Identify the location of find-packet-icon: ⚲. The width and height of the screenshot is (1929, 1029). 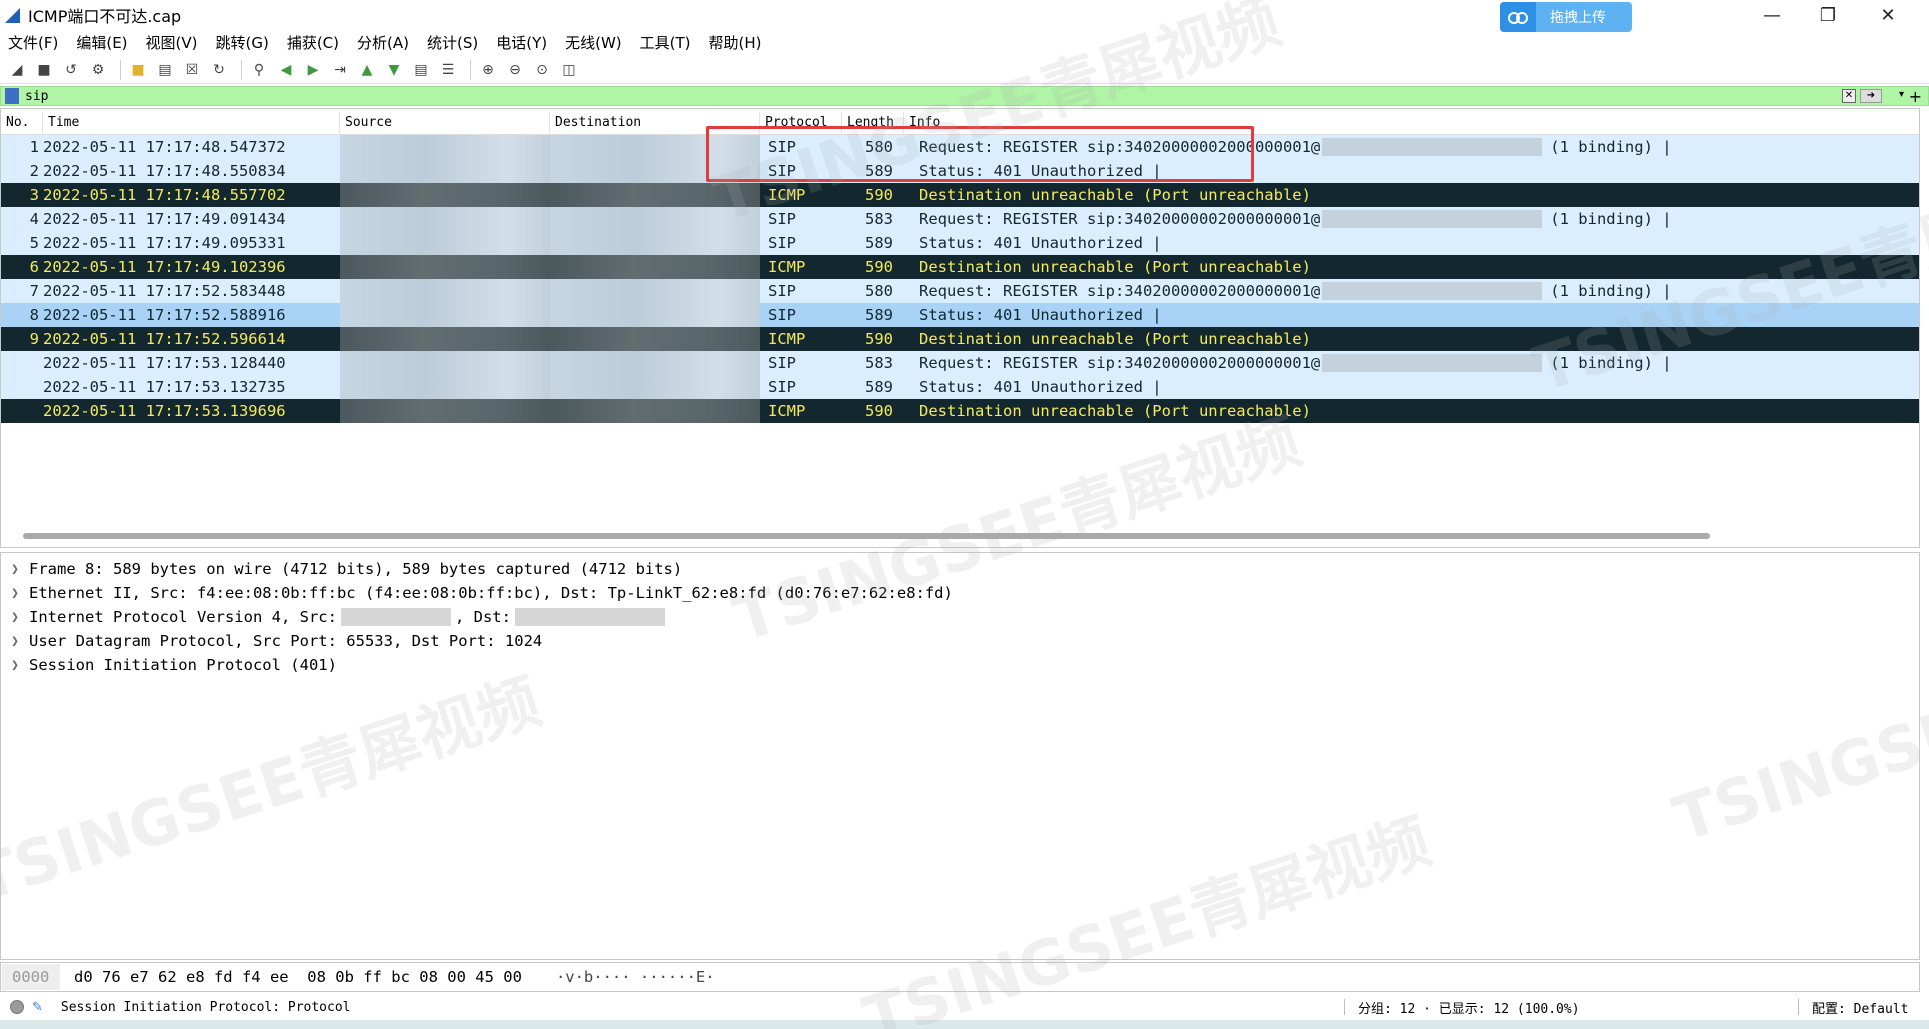
(259, 70).